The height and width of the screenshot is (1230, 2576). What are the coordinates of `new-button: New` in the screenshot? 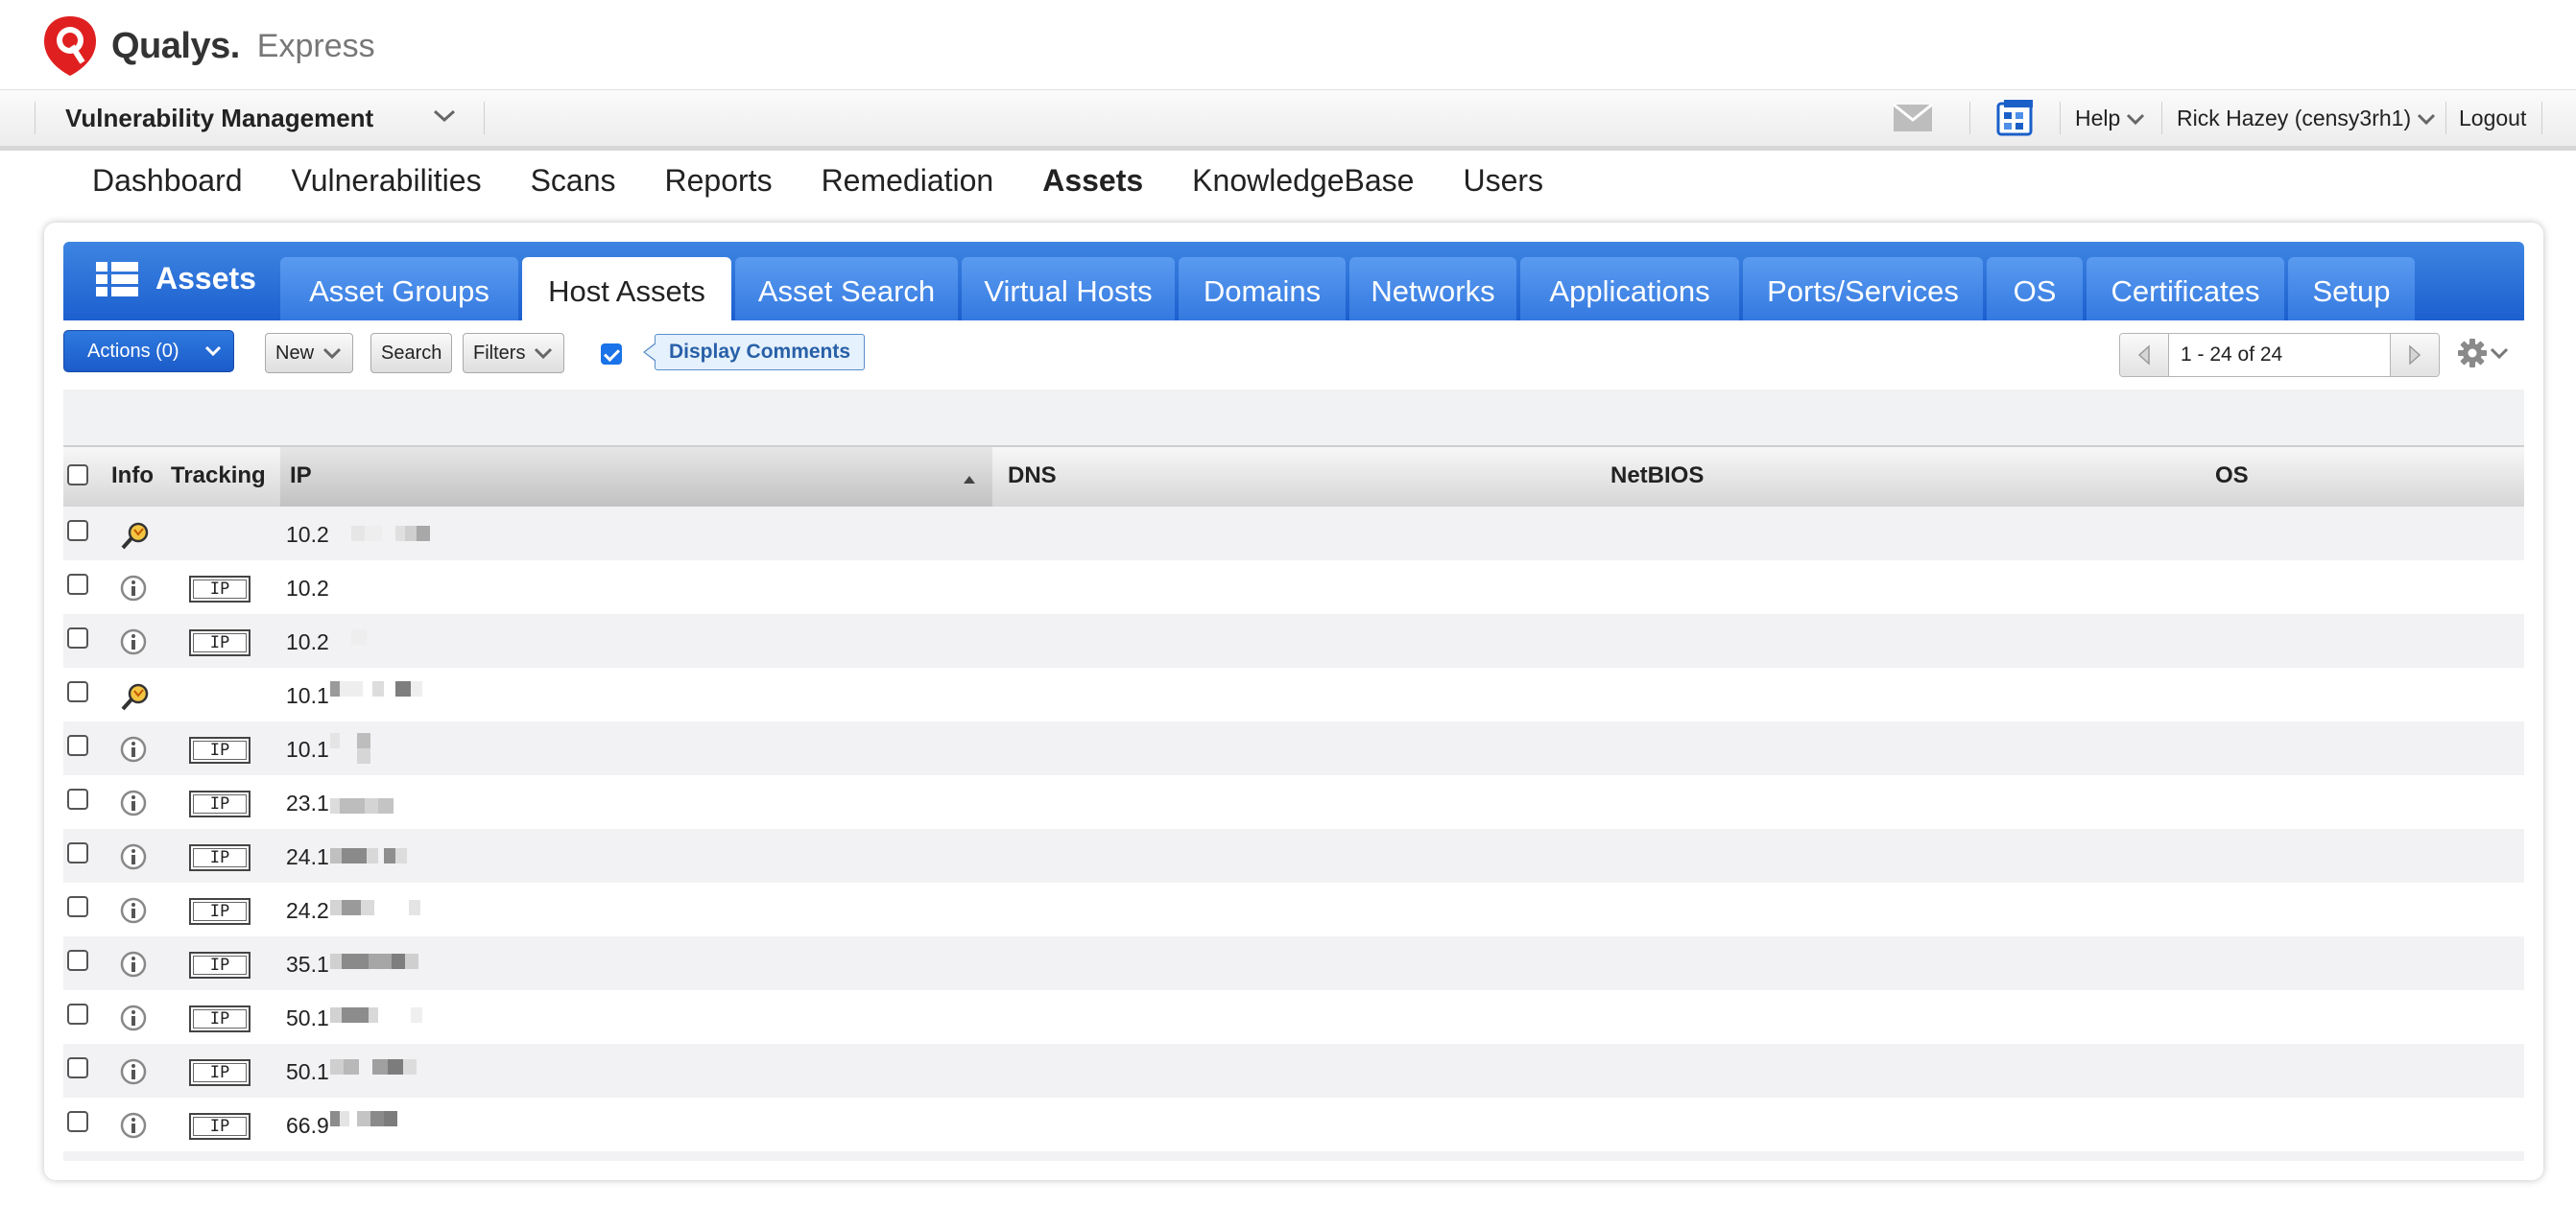 It's located at (309, 353).